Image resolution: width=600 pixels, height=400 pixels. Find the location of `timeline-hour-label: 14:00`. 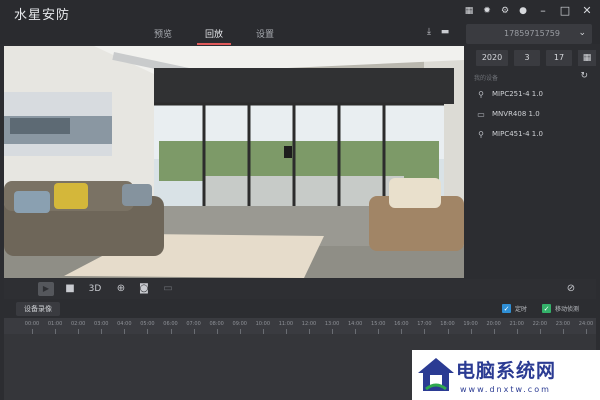

timeline-hour-label: 14:00 is located at coordinates (355, 324).